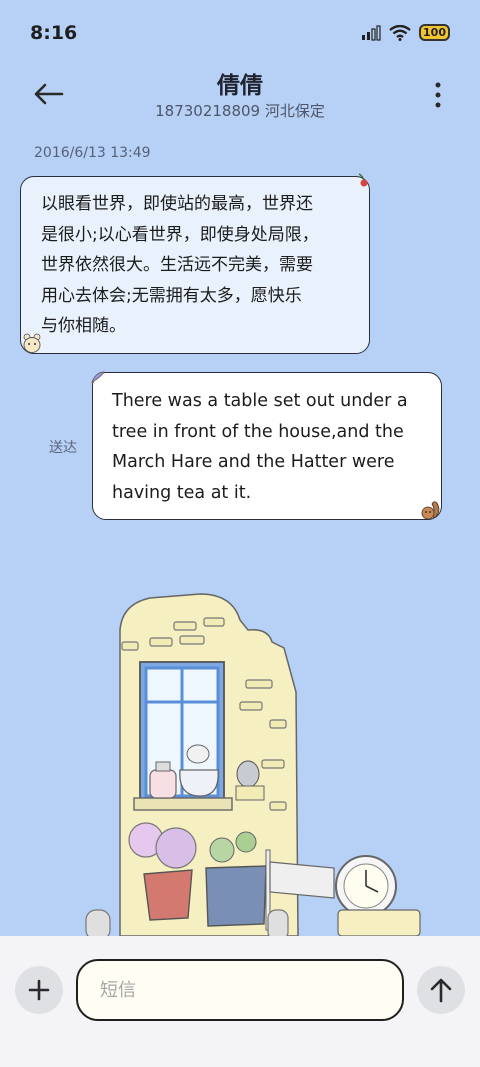  What do you see at coordinates (258, 431) in the screenshot?
I see `message-line: tree in front of the house,and the` at bounding box center [258, 431].